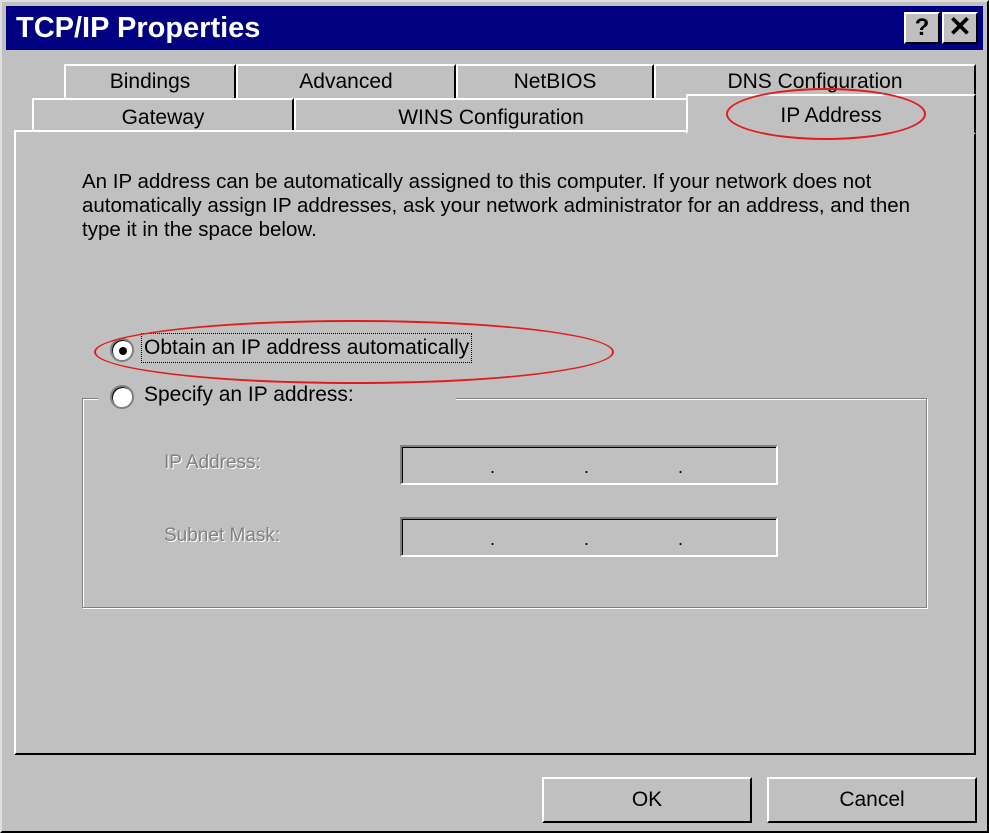  I want to click on obtain-automatically-label: Obtain an IP address automatically, so click(306, 348).